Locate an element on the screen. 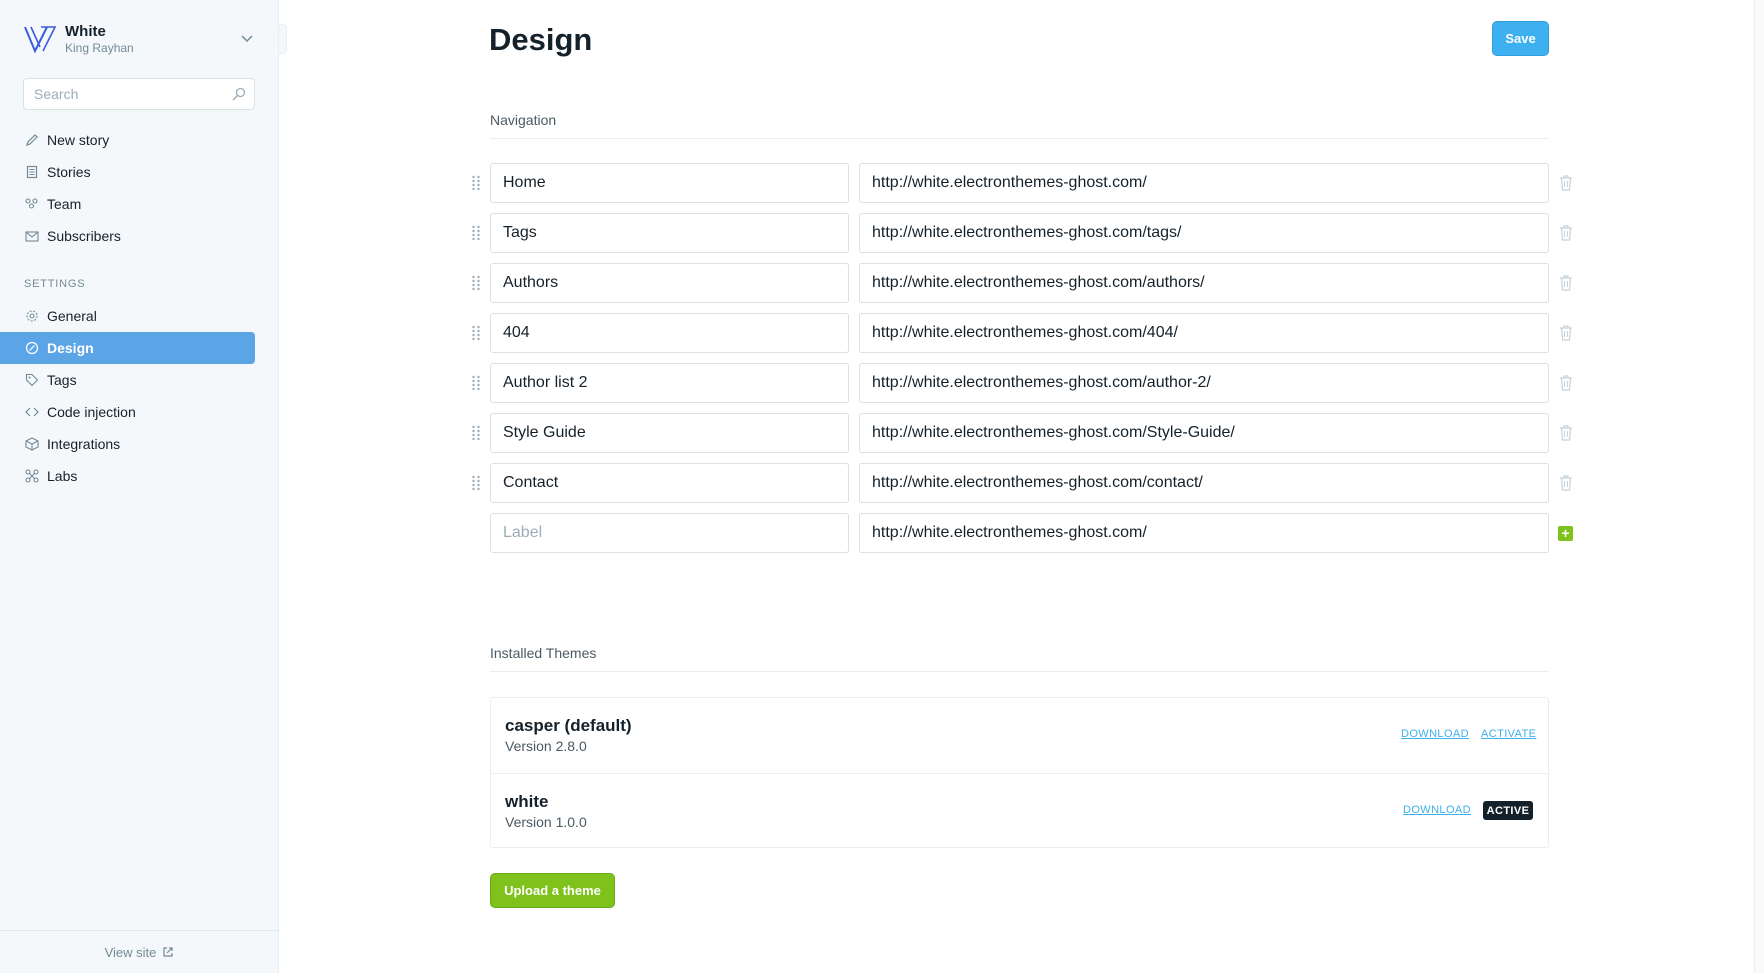 This screenshot has height=973, width=1764. labs-icon is located at coordinates (31, 476).